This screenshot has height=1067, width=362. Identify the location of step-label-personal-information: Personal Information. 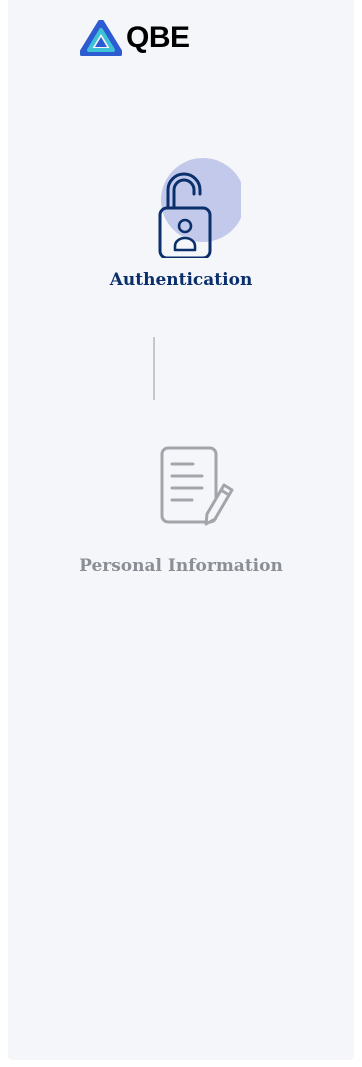
(181, 566).